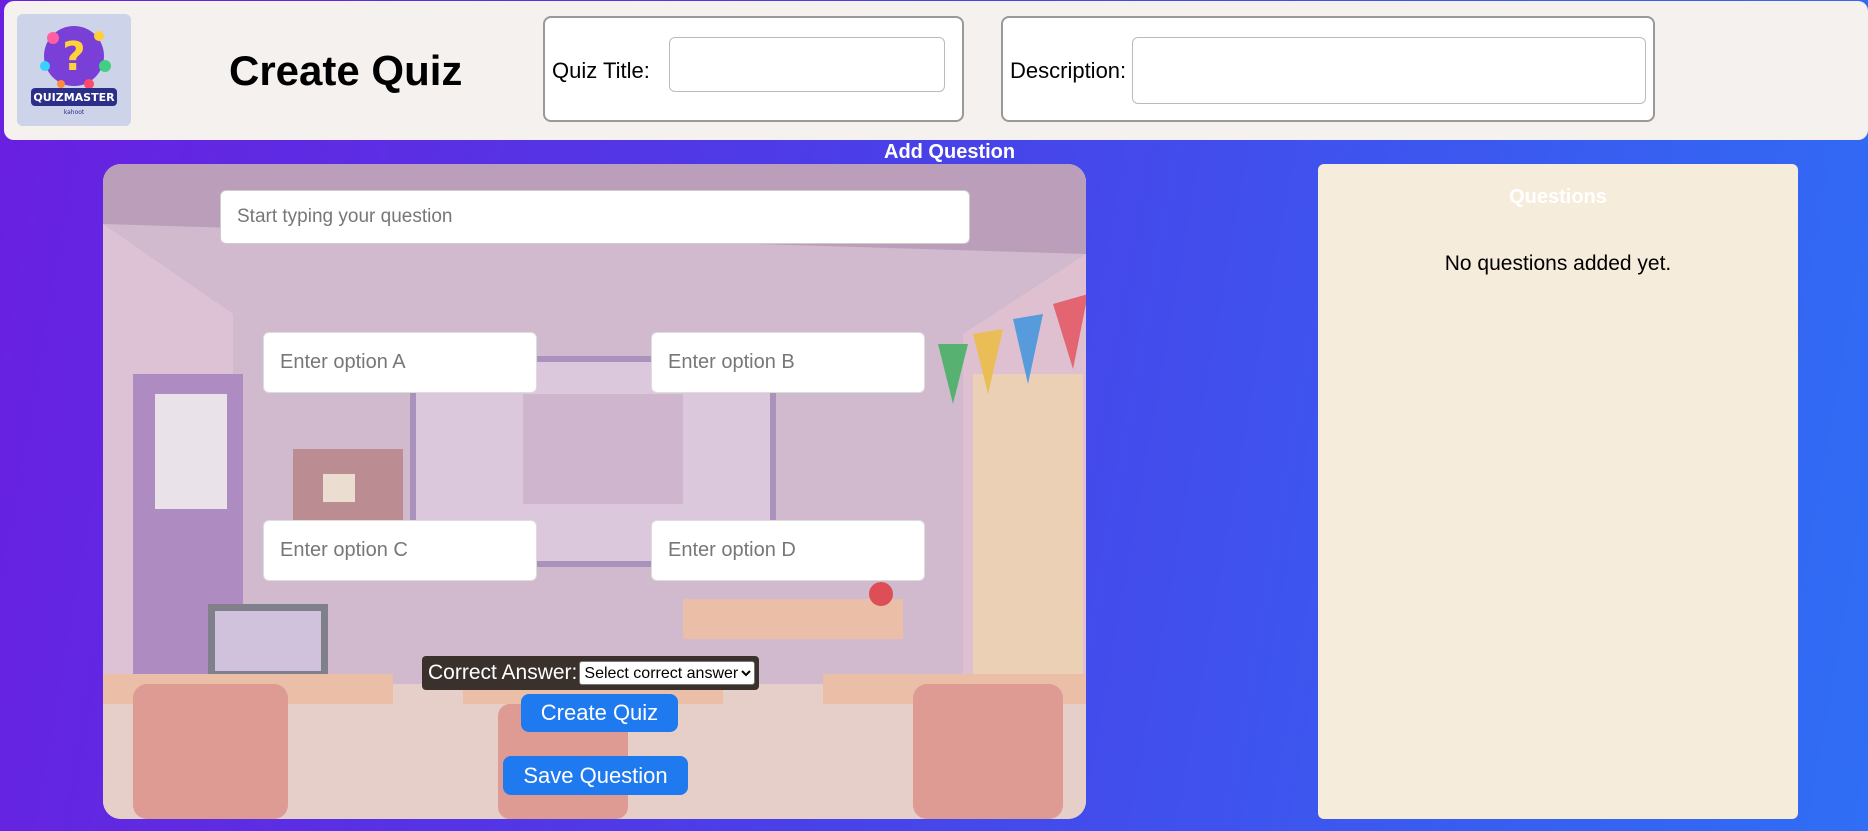  Describe the element at coordinates (595, 775) in the screenshot. I see `save-question-button: Save Question` at that location.